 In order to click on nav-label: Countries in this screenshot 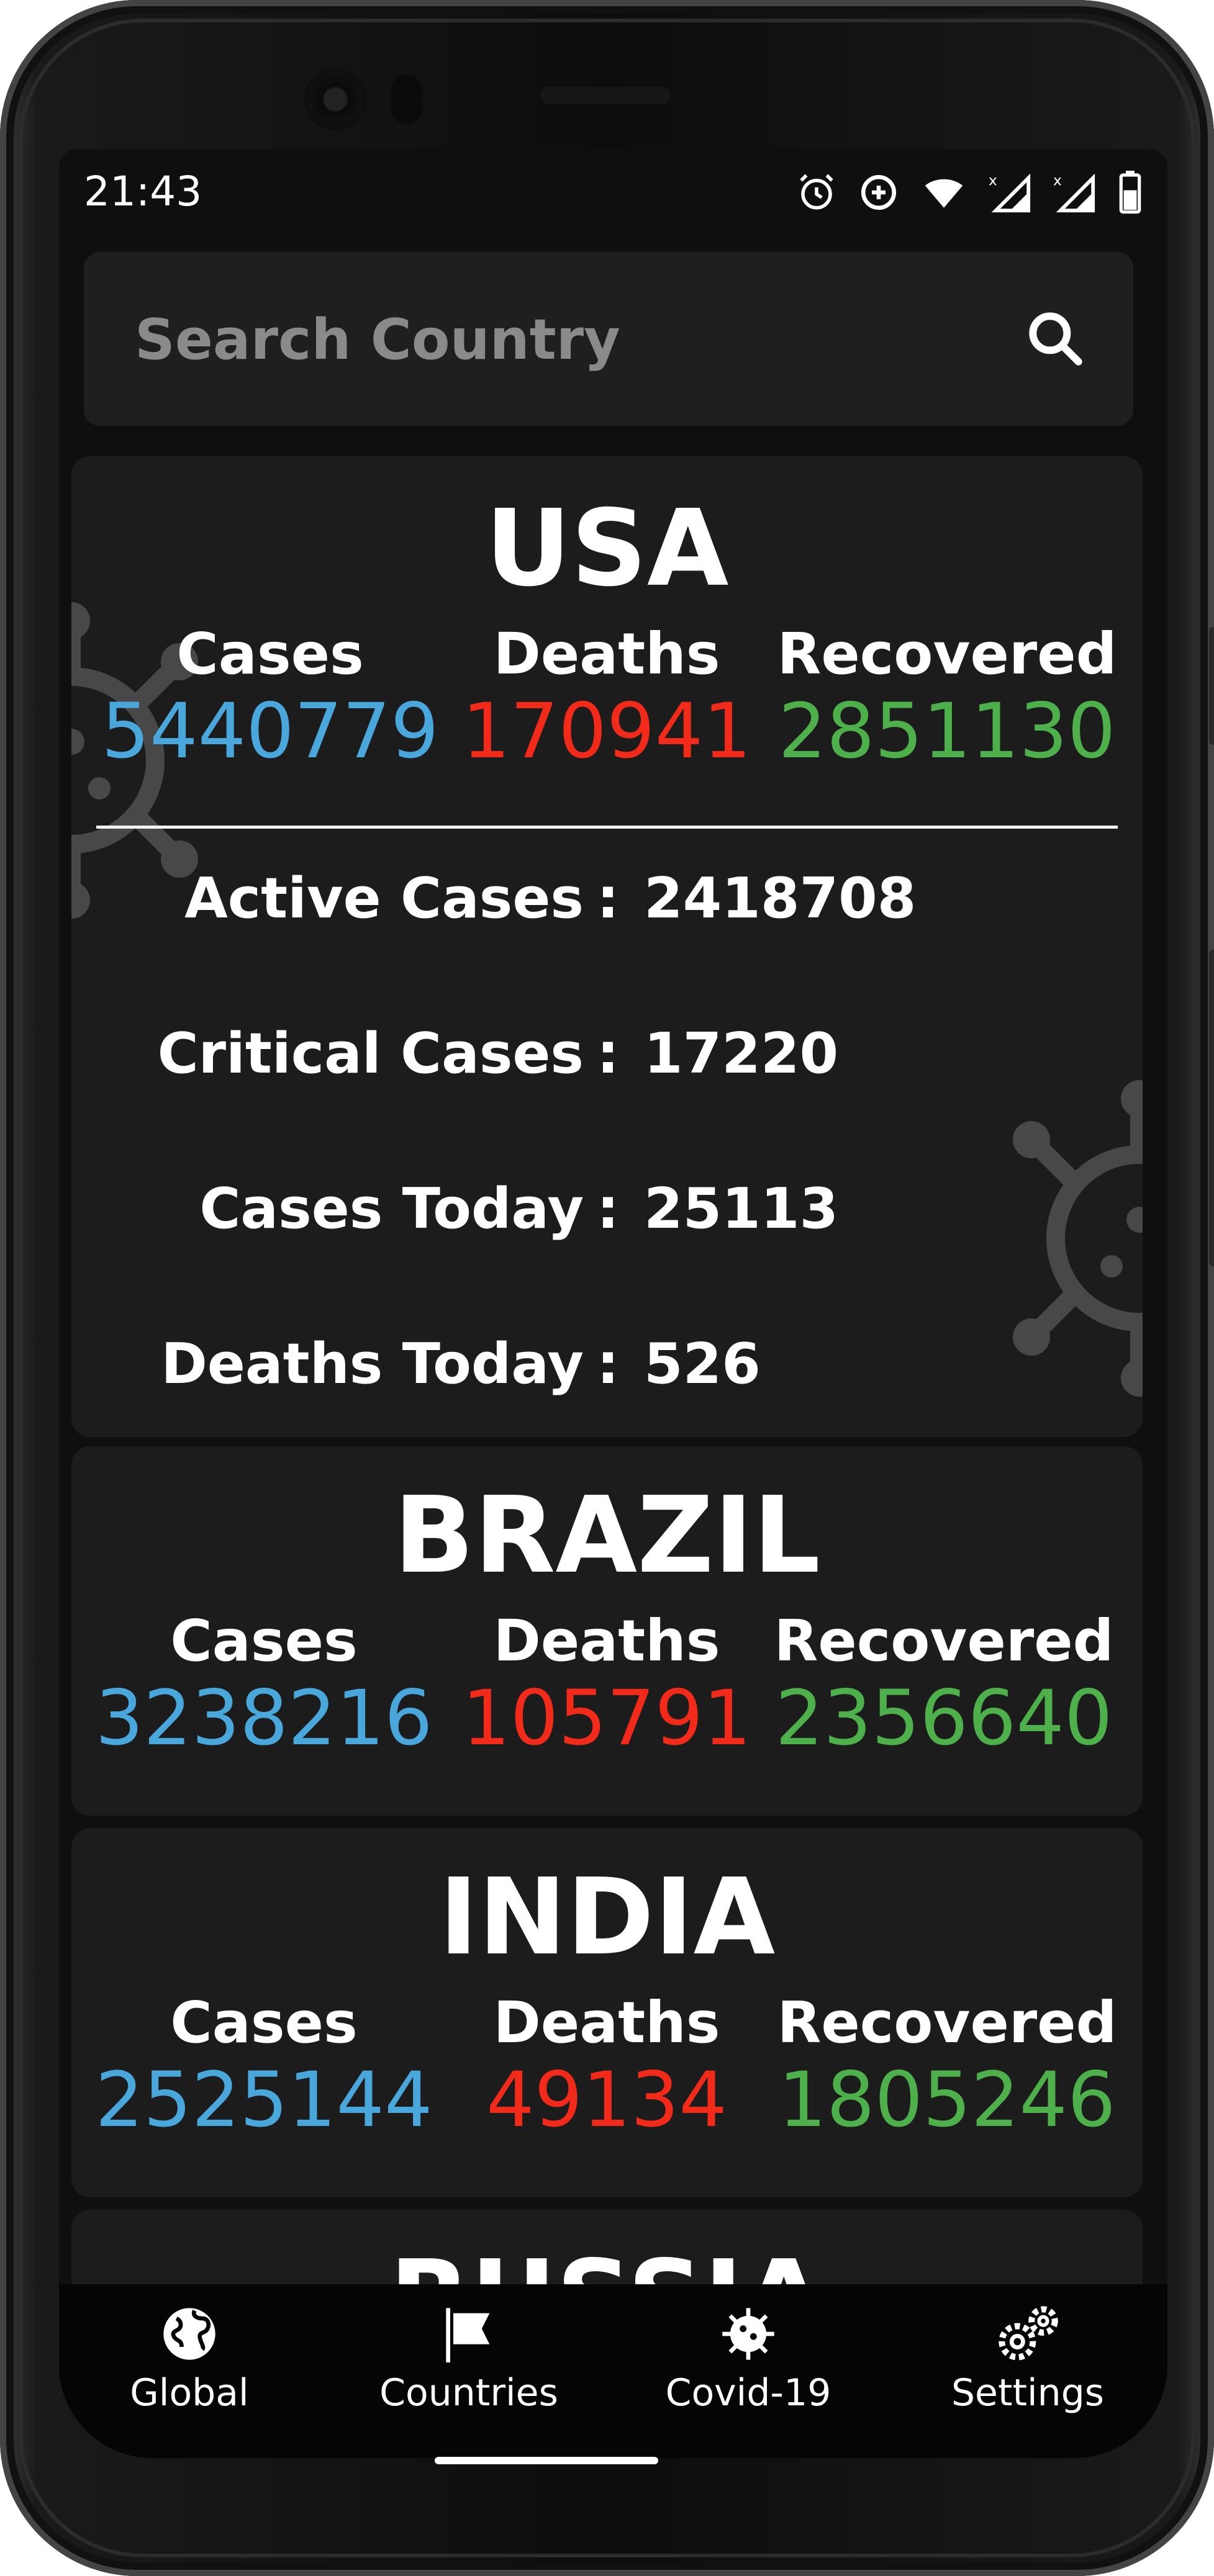, I will do `click(468, 2393)`.